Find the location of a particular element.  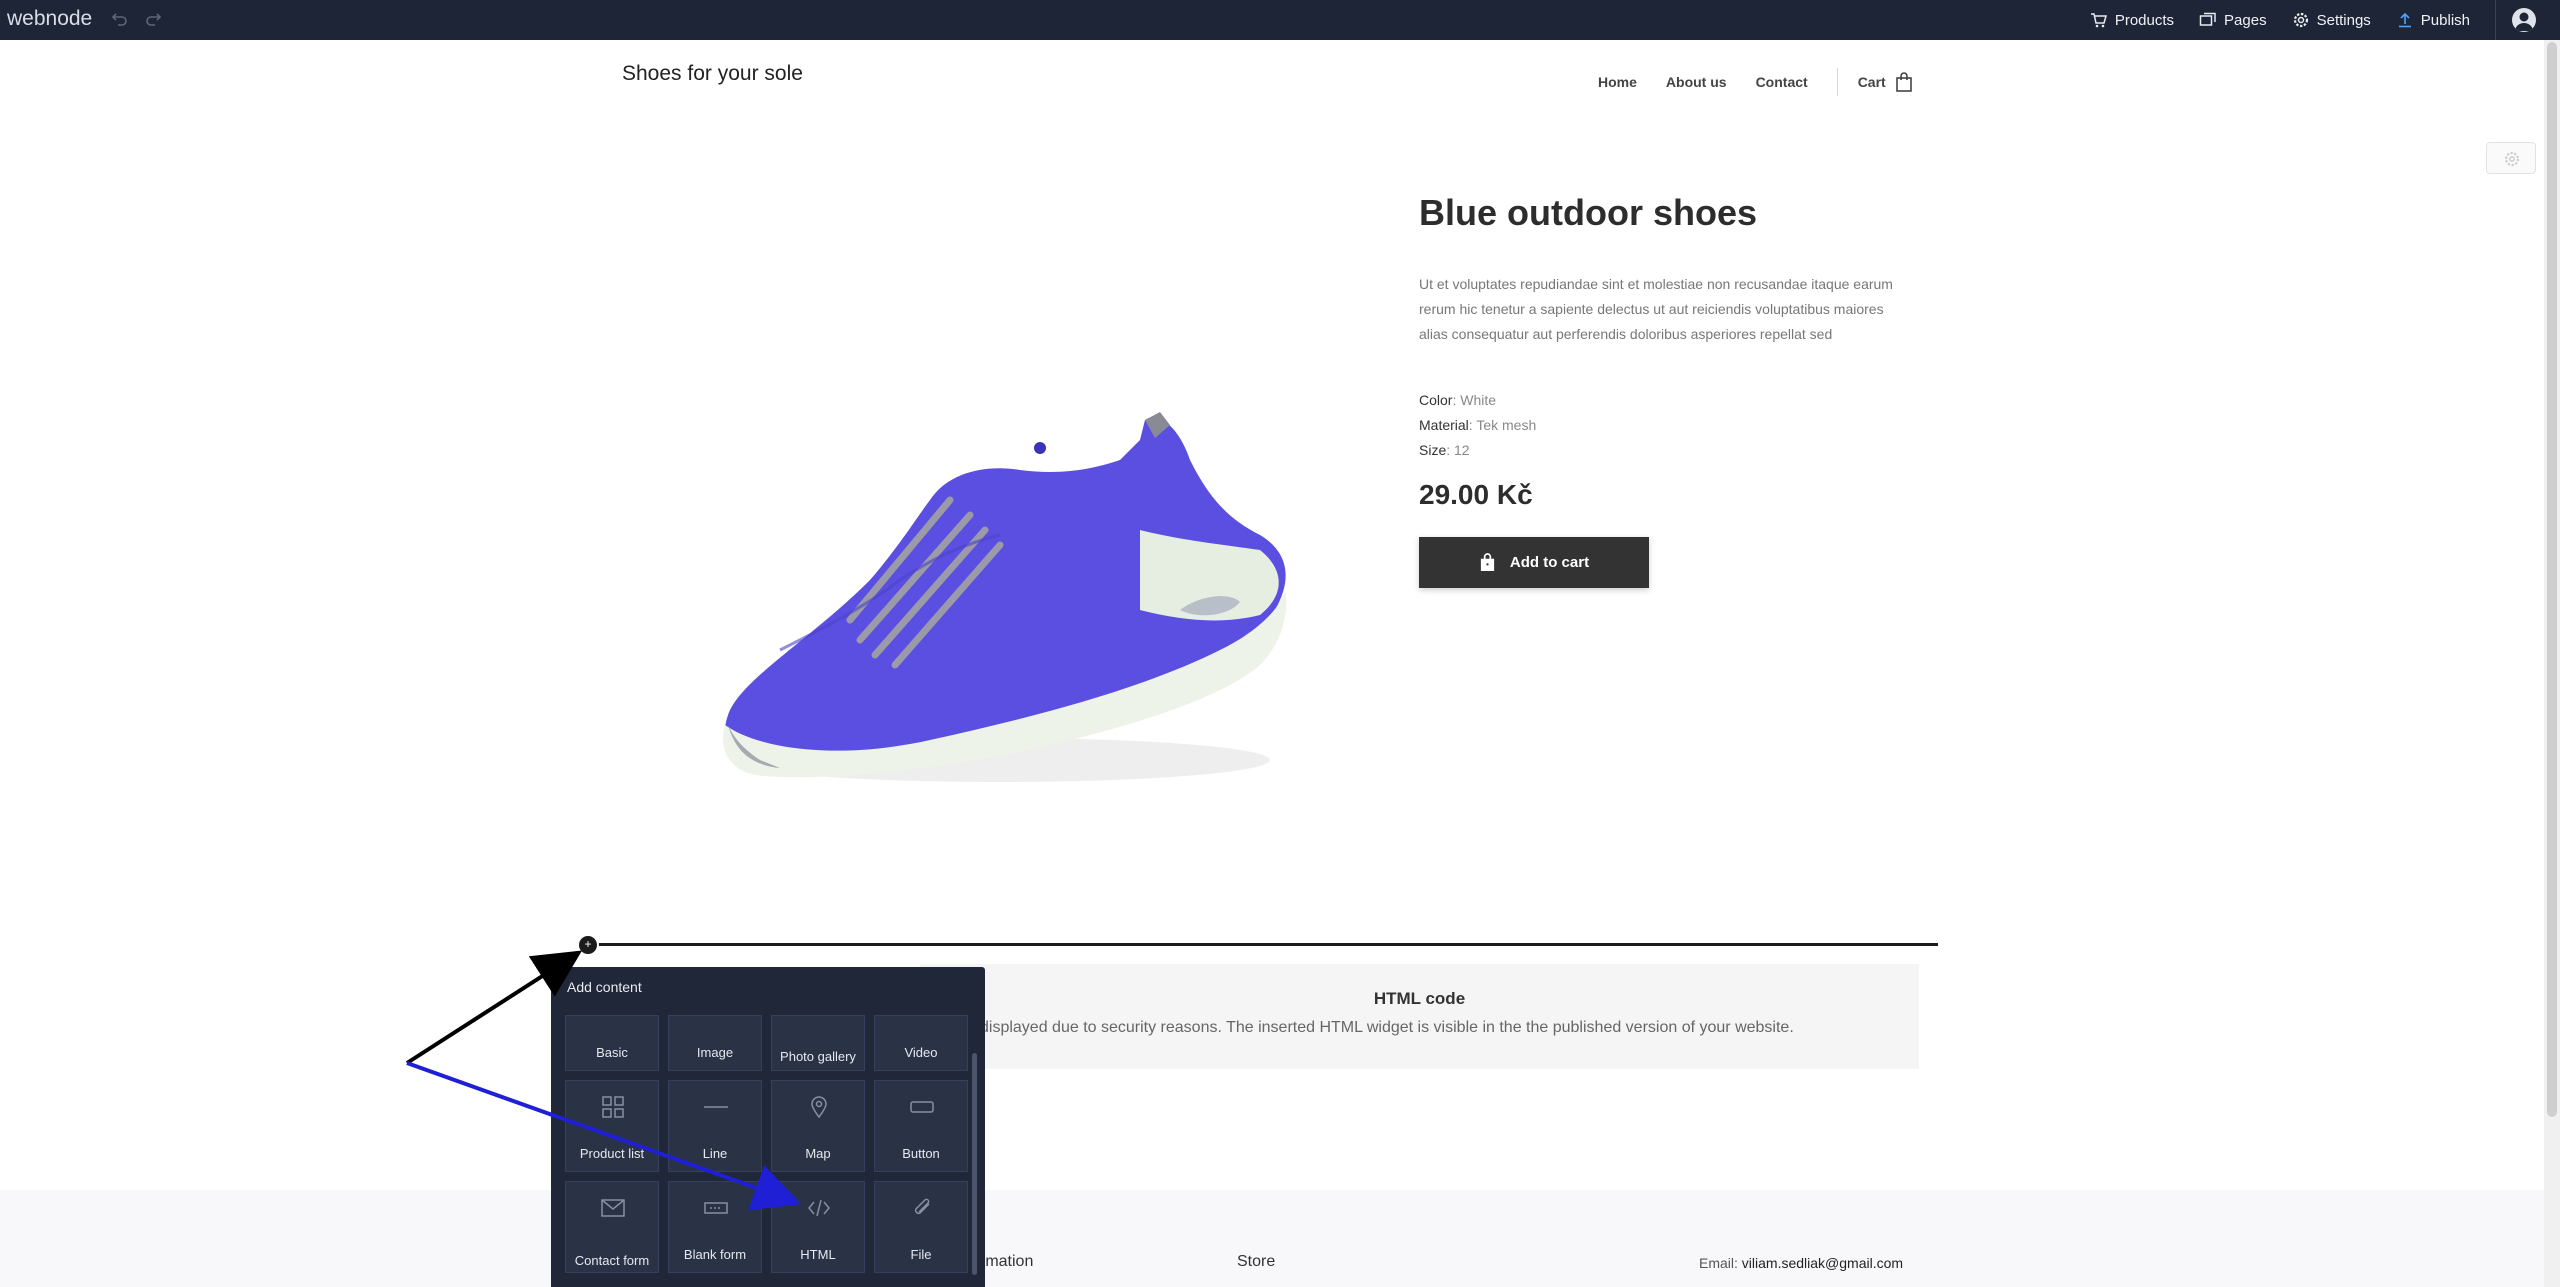

tile-button: Button is located at coordinates (921, 1126).